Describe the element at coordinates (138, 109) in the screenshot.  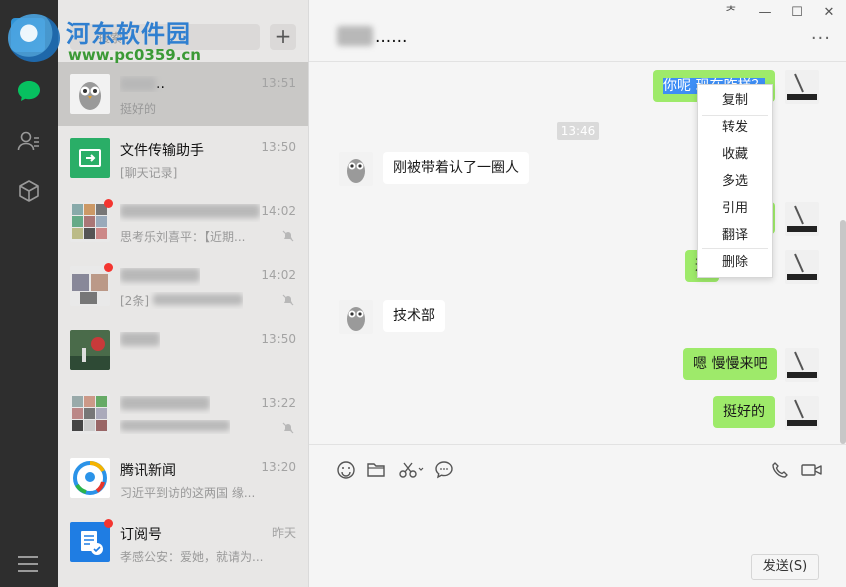
I see `session-preview: 挺好的` at that location.